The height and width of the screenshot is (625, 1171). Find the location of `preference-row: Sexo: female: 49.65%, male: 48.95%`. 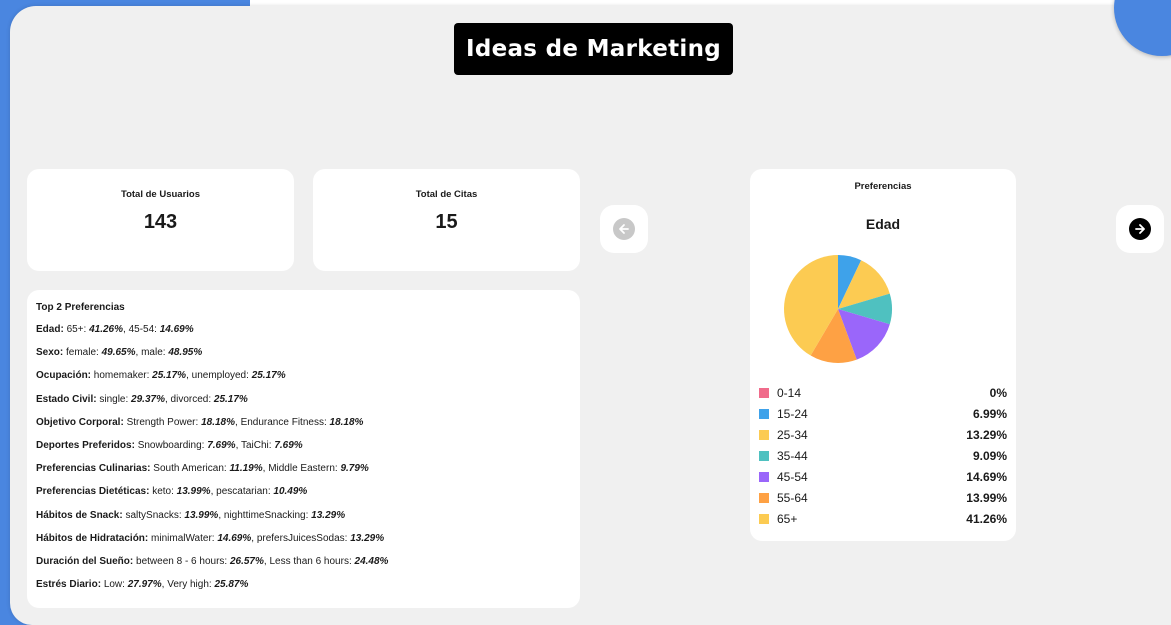

preference-row: Sexo: female: 49.65%, male: 48.95% is located at coordinates (119, 353).